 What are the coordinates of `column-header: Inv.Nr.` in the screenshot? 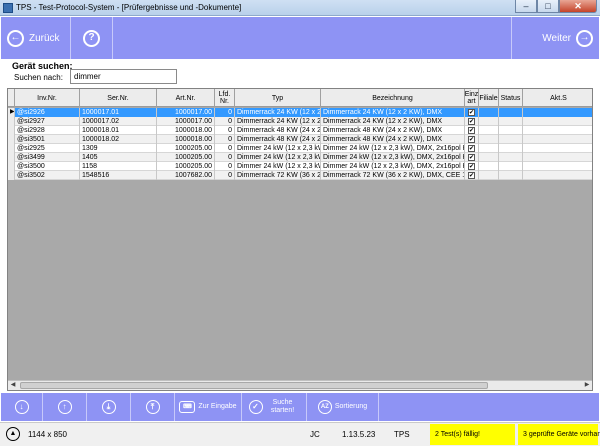 It's located at (47, 98).